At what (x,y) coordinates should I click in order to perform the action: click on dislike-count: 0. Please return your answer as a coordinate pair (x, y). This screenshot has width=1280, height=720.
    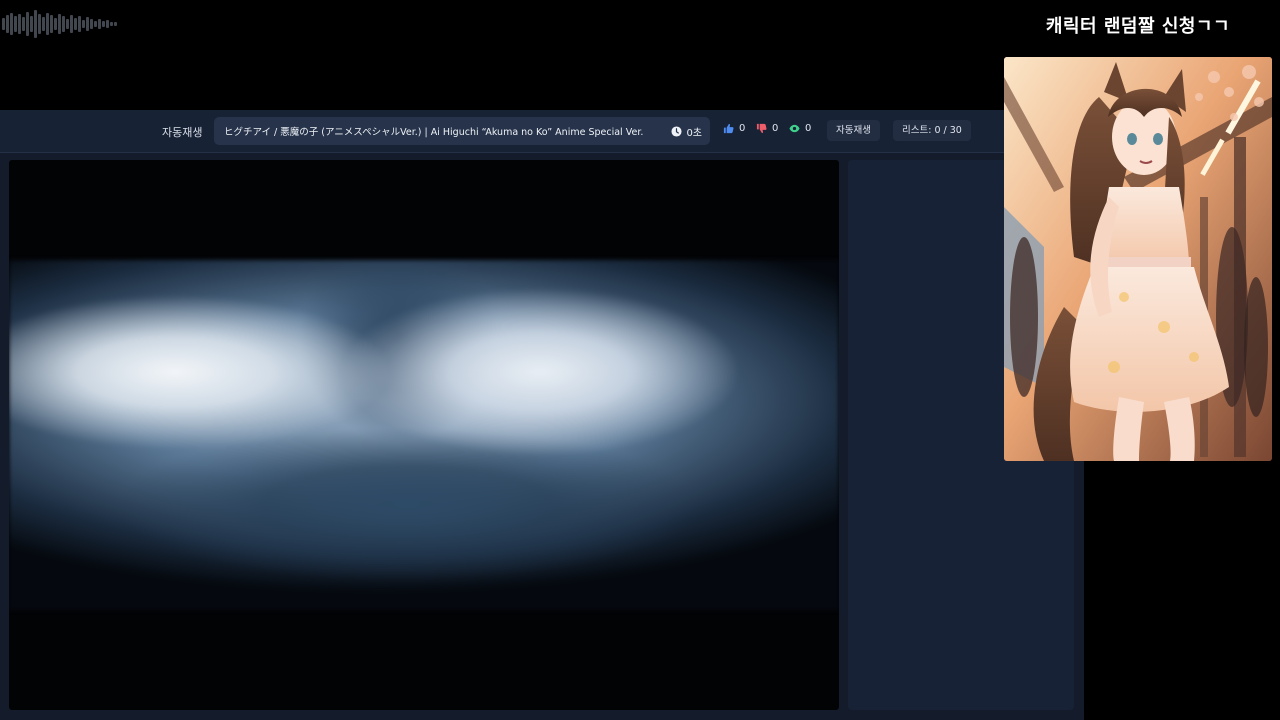
    Looking at the image, I should click on (775, 128).